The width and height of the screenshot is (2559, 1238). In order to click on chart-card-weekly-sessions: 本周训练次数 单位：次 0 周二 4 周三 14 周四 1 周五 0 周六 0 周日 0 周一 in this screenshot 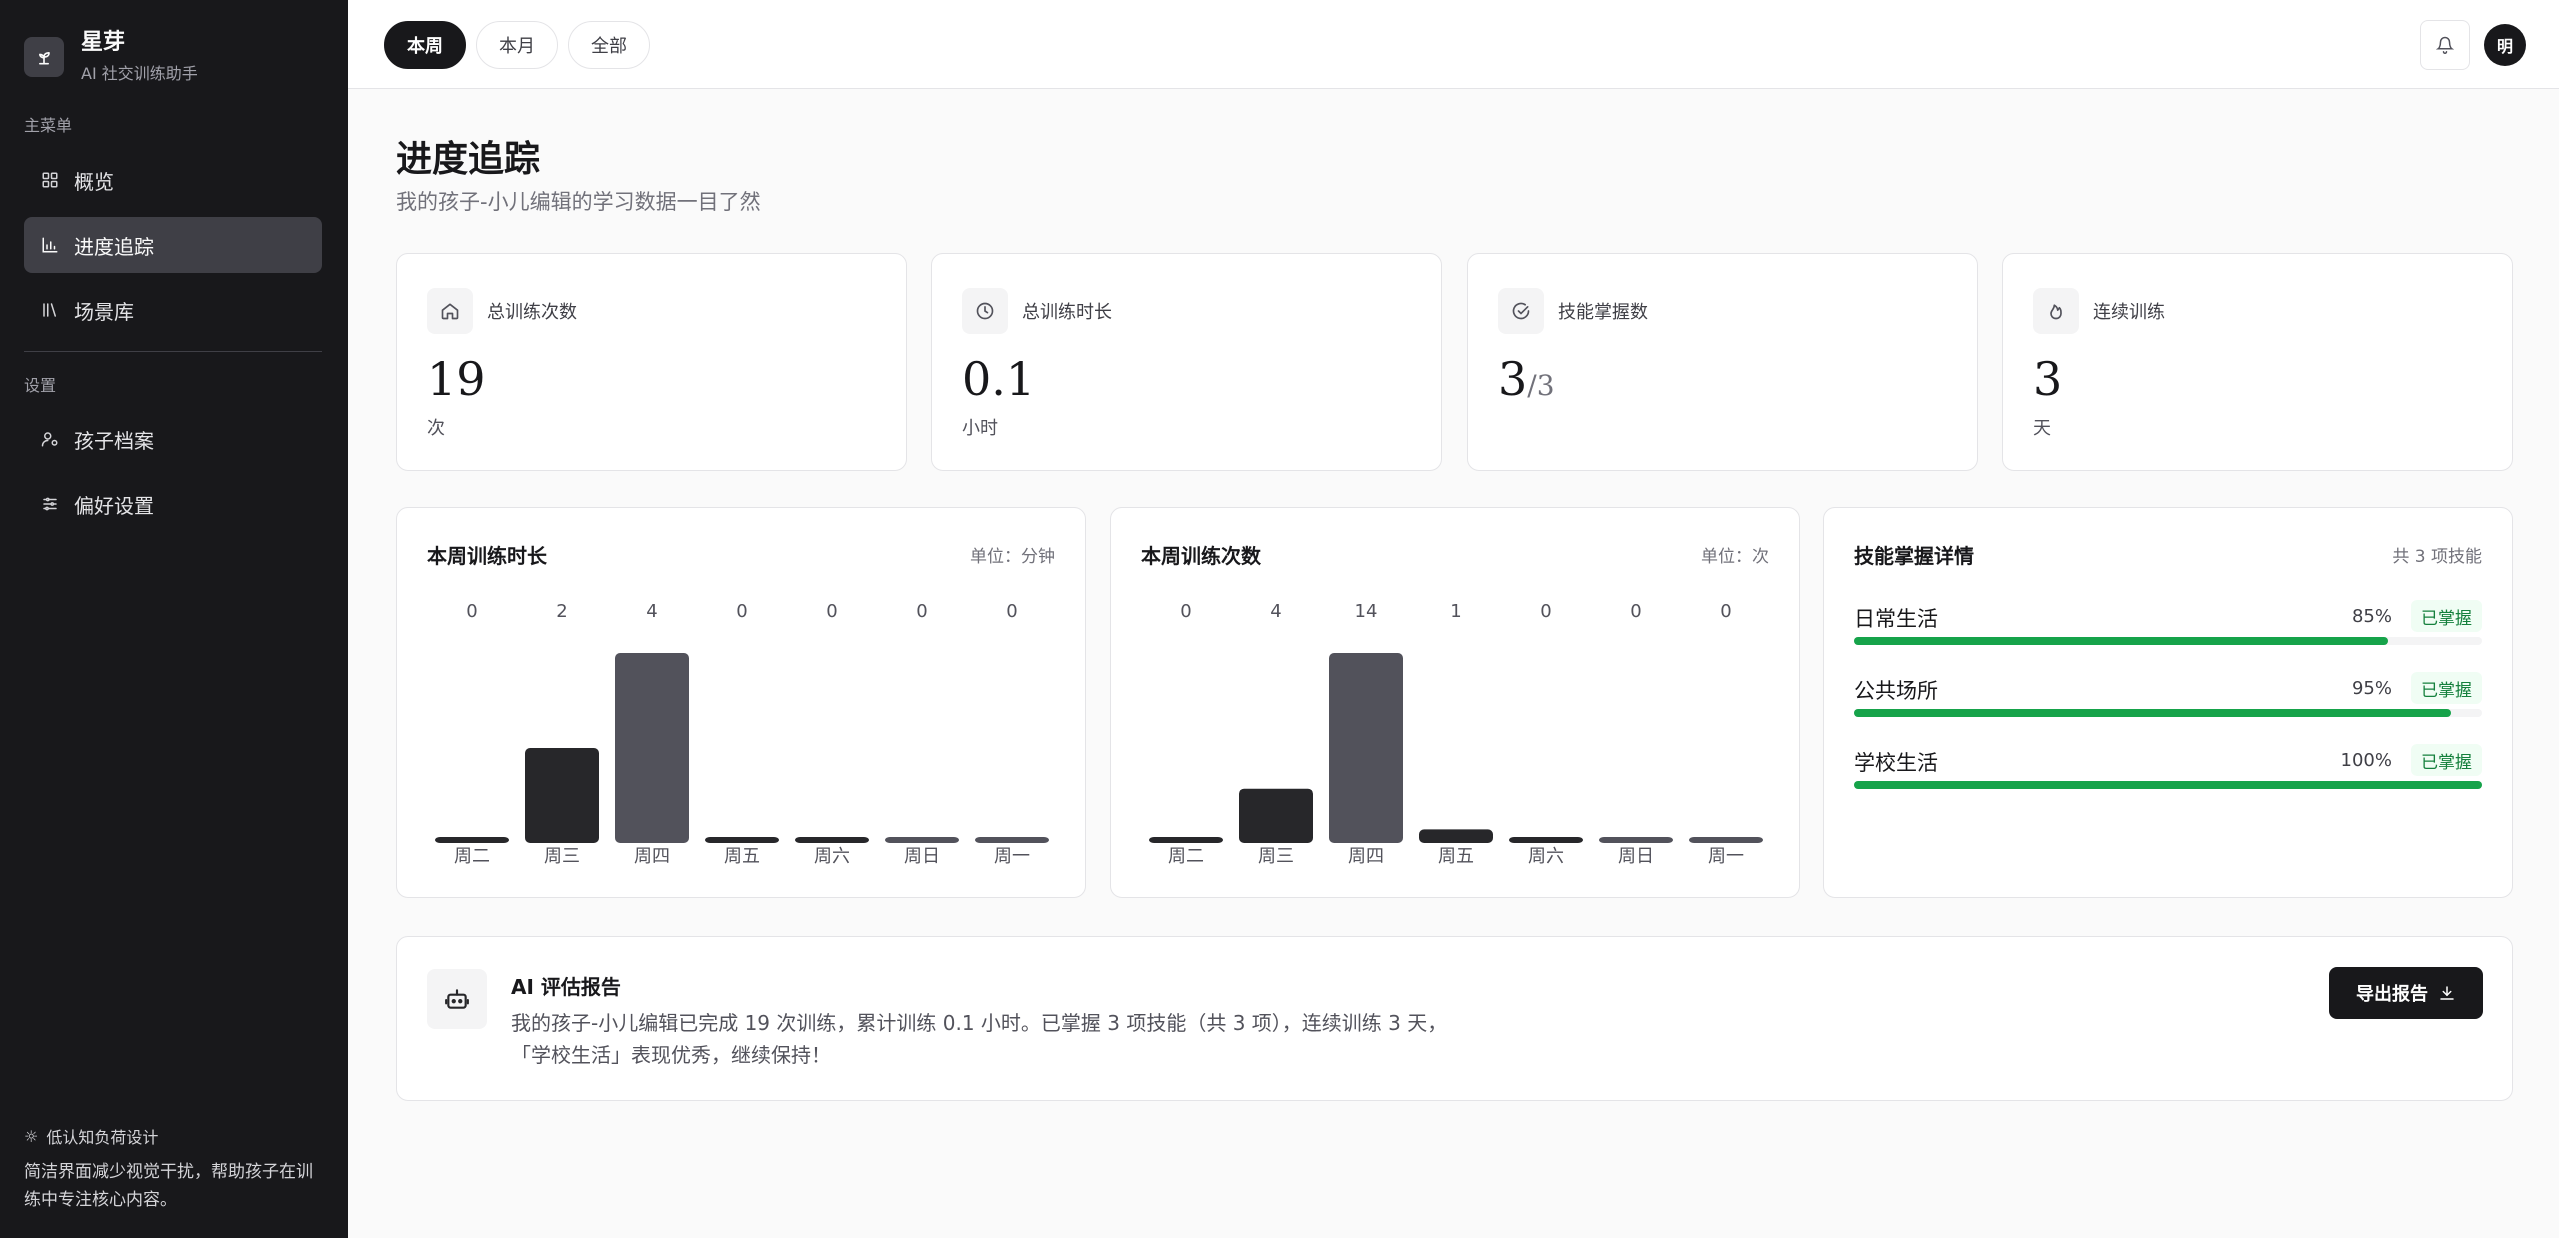, I will do `click(1455, 702)`.